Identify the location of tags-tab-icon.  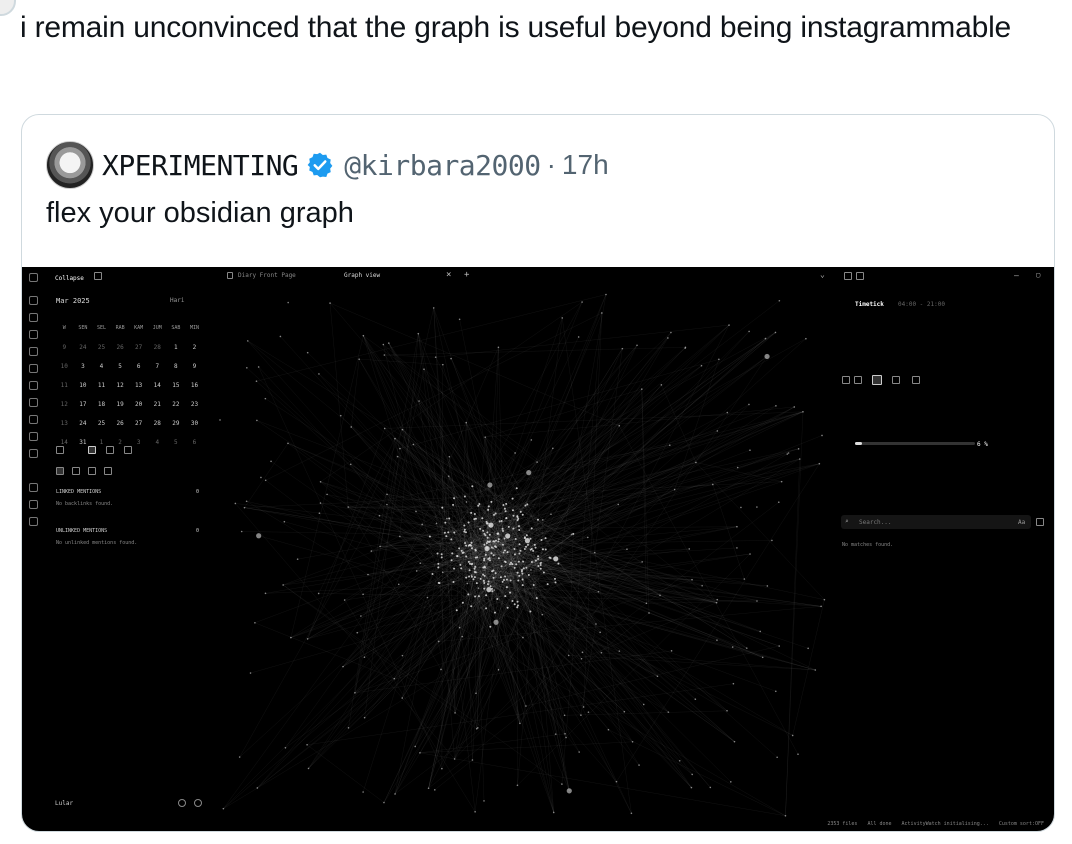
(110, 450).